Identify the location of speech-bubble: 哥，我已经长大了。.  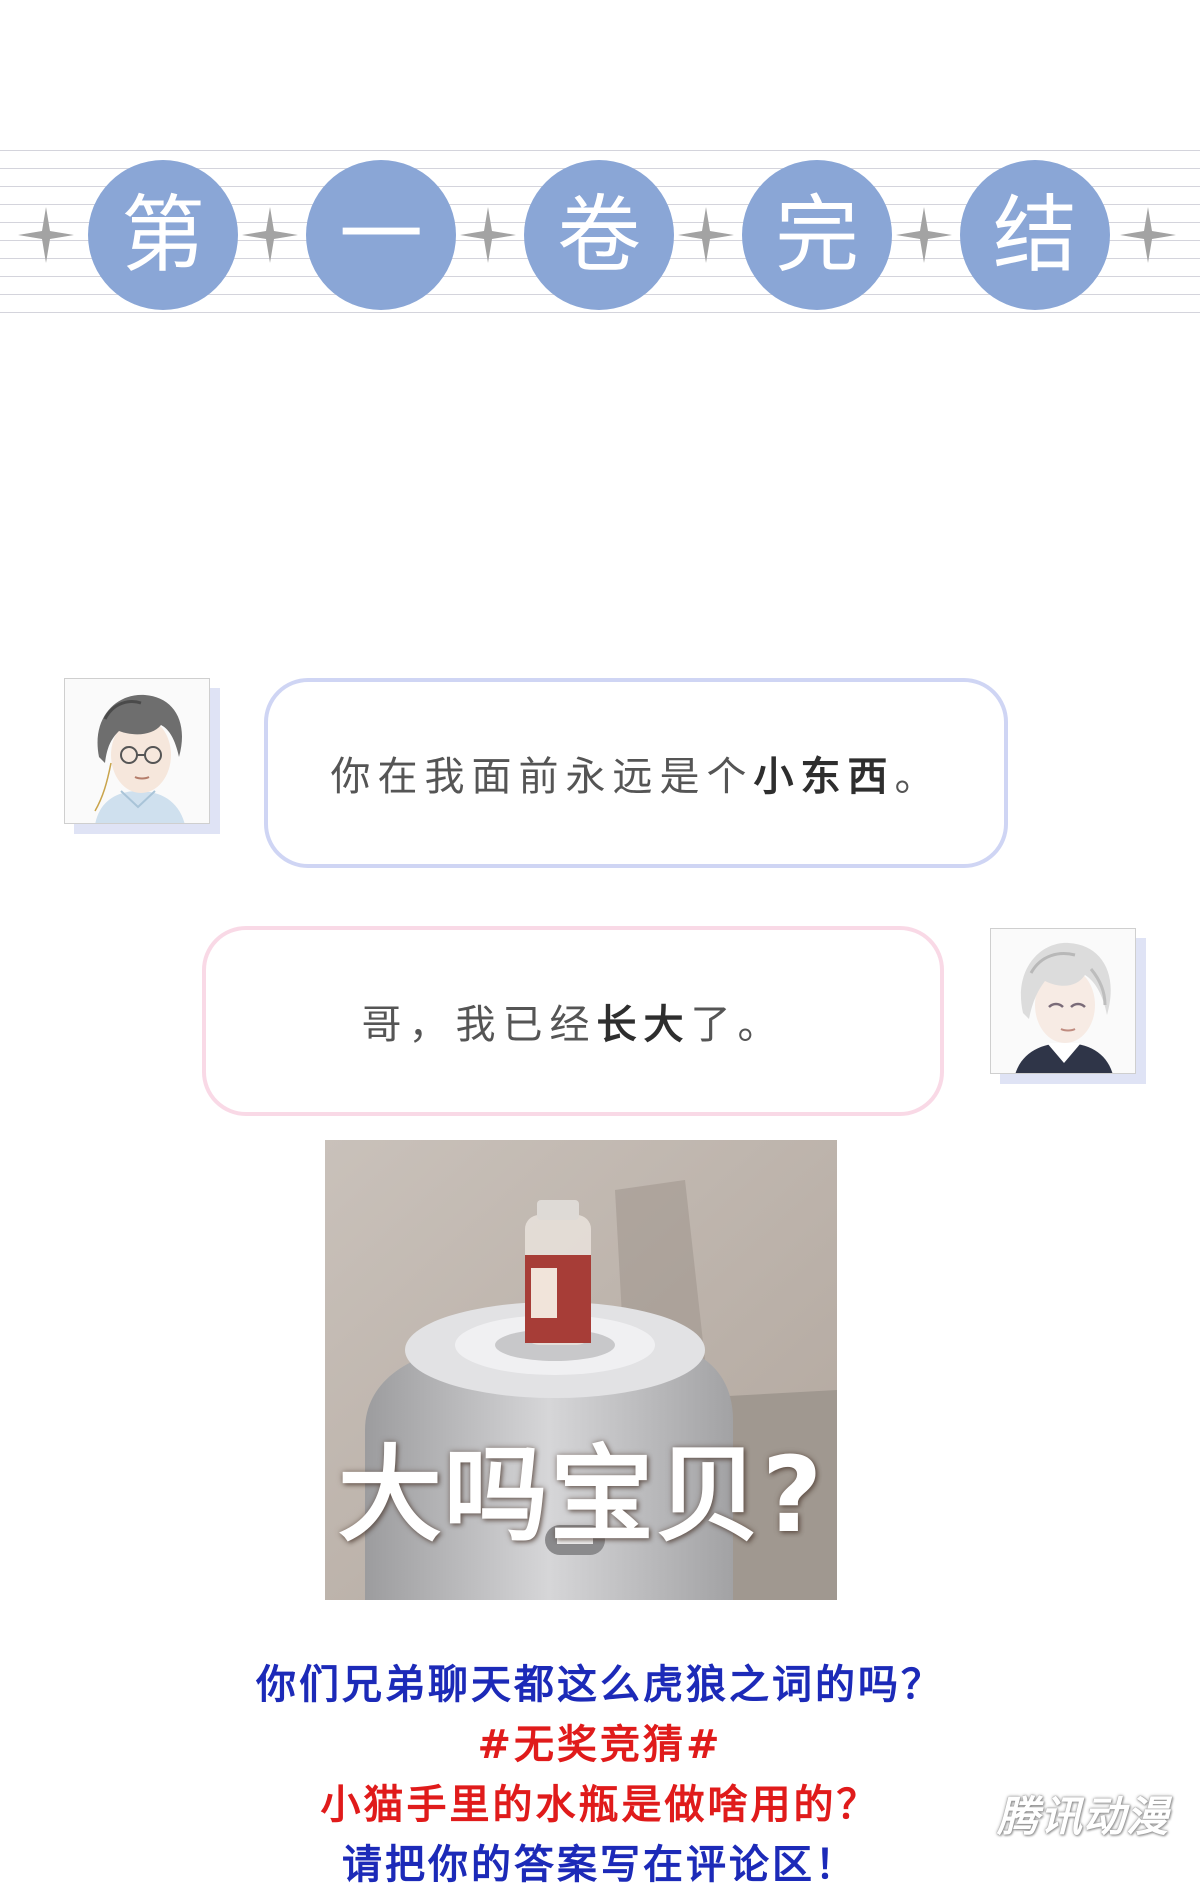
(573, 1021).